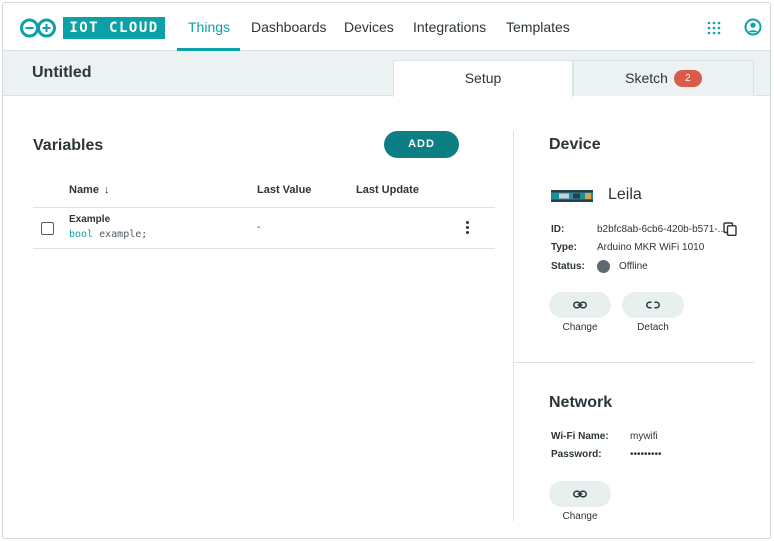 This screenshot has width=774, height=541. I want to click on panel-divider, so click(513, 326).